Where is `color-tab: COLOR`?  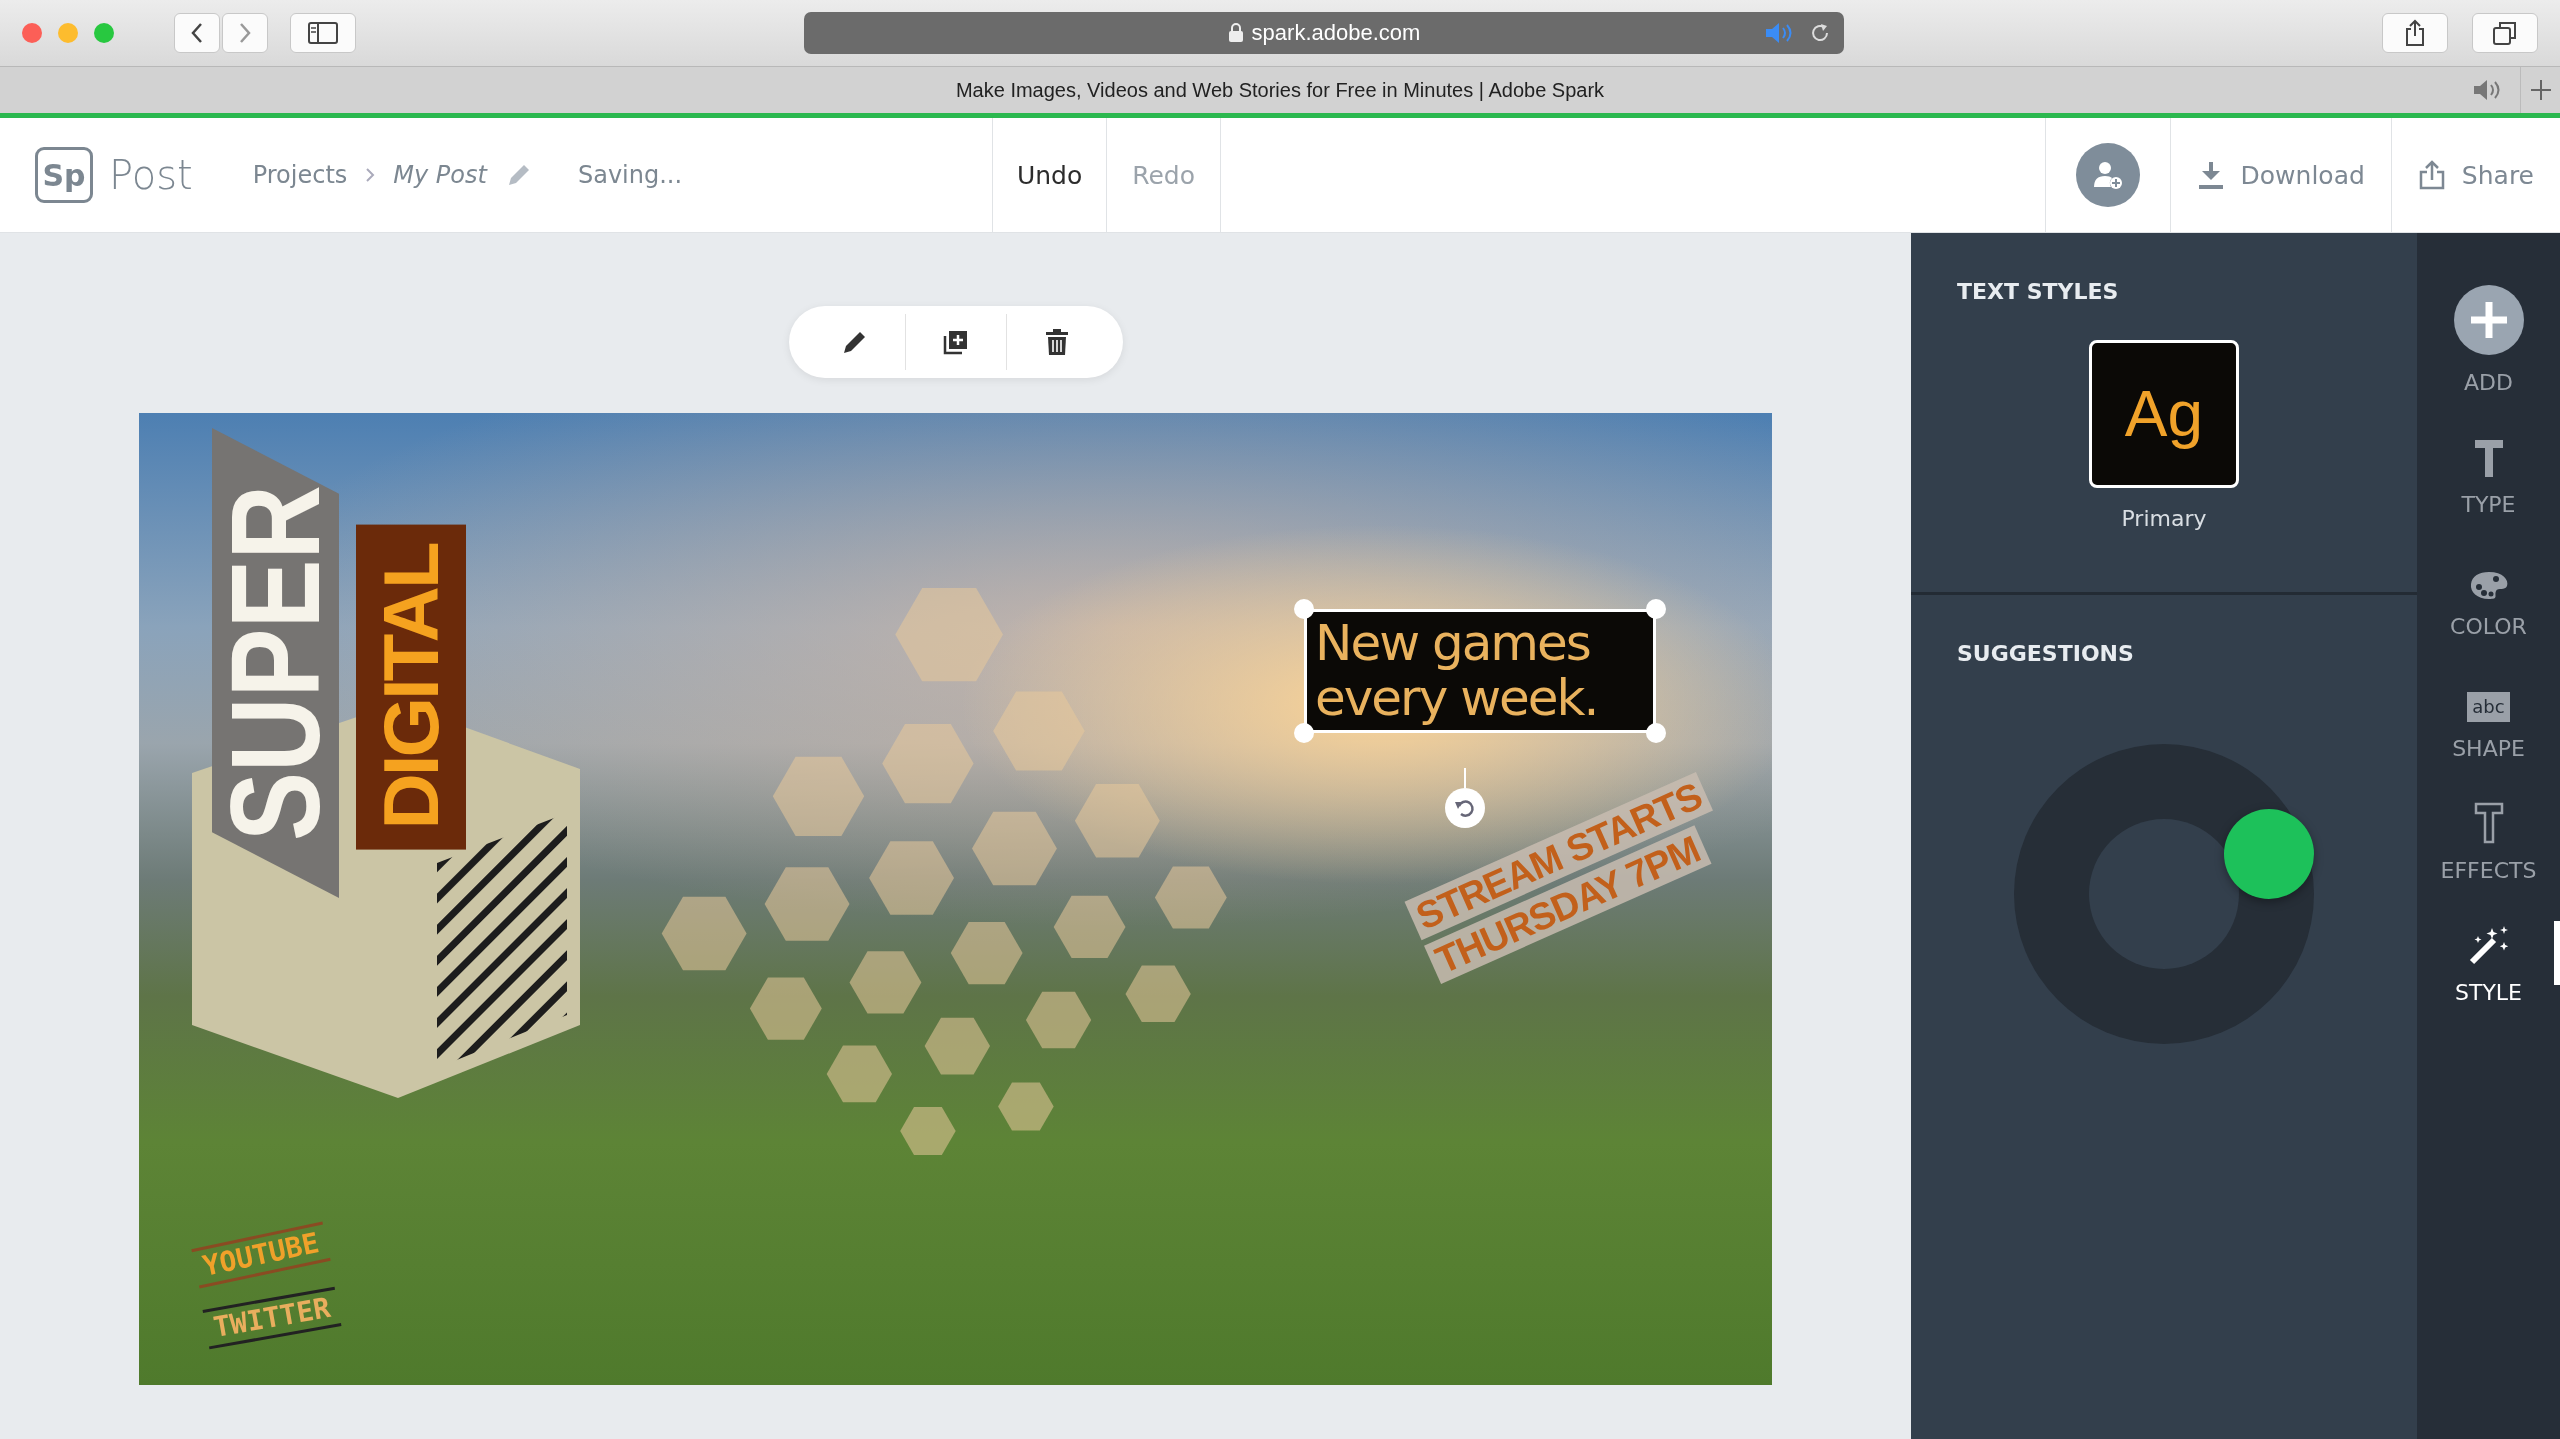 color-tab: COLOR is located at coordinates (2488, 587).